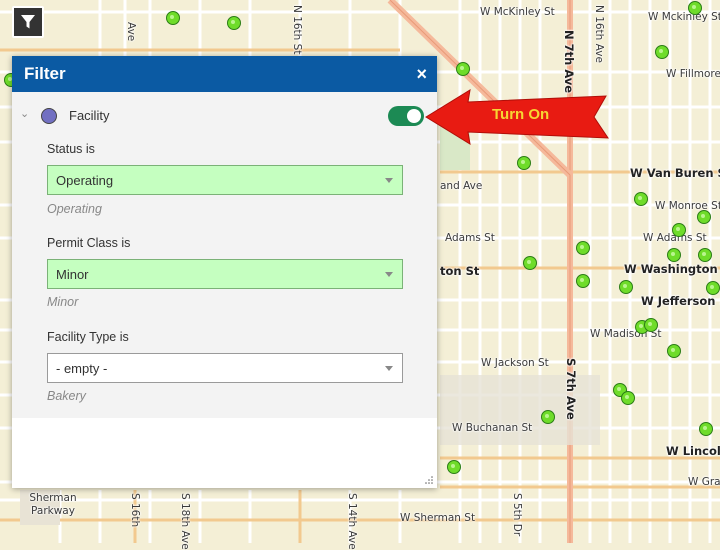 Image resolution: width=720 pixels, height=550 pixels. Describe the element at coordinates (82, 368) in the screenshot. I see `facility-type-select-value: - empty -` at that location.